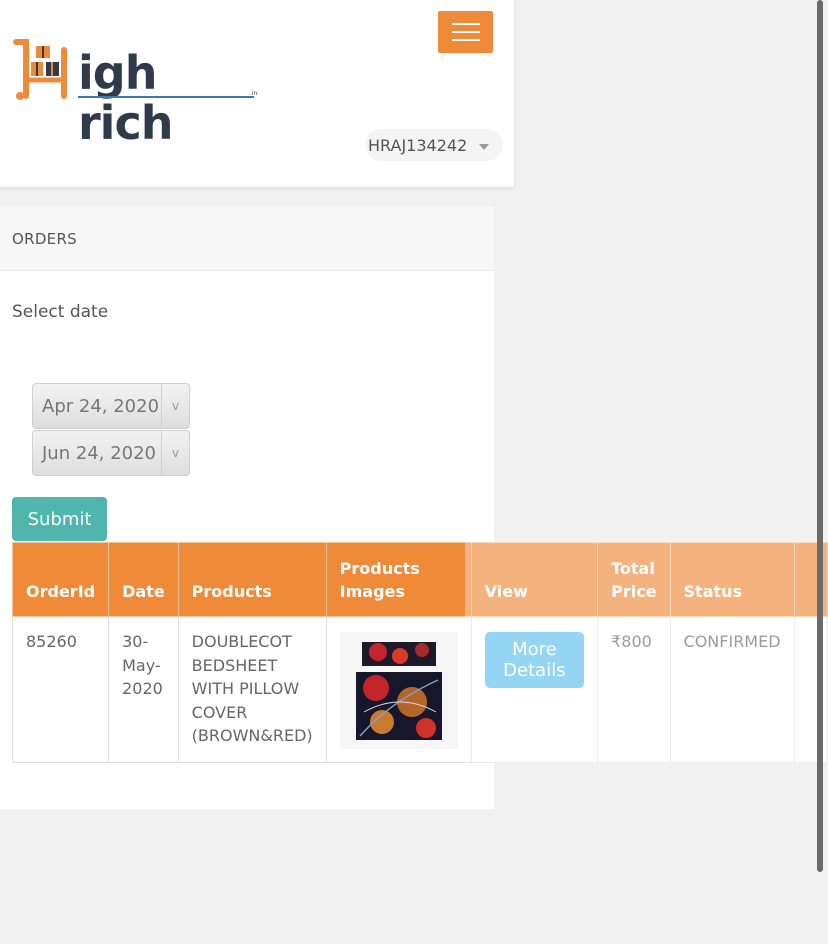 The height and width of the screenshot is (944, 828). Describe the element at coordinates (60, 579) in the screenshot. I see `header-orderid: OrderId` at that location.